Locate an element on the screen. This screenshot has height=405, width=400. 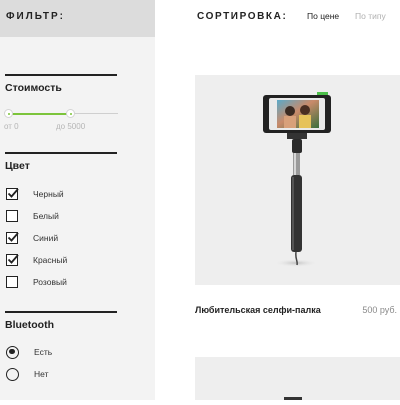
product-image is located at coordinates (293, 398).